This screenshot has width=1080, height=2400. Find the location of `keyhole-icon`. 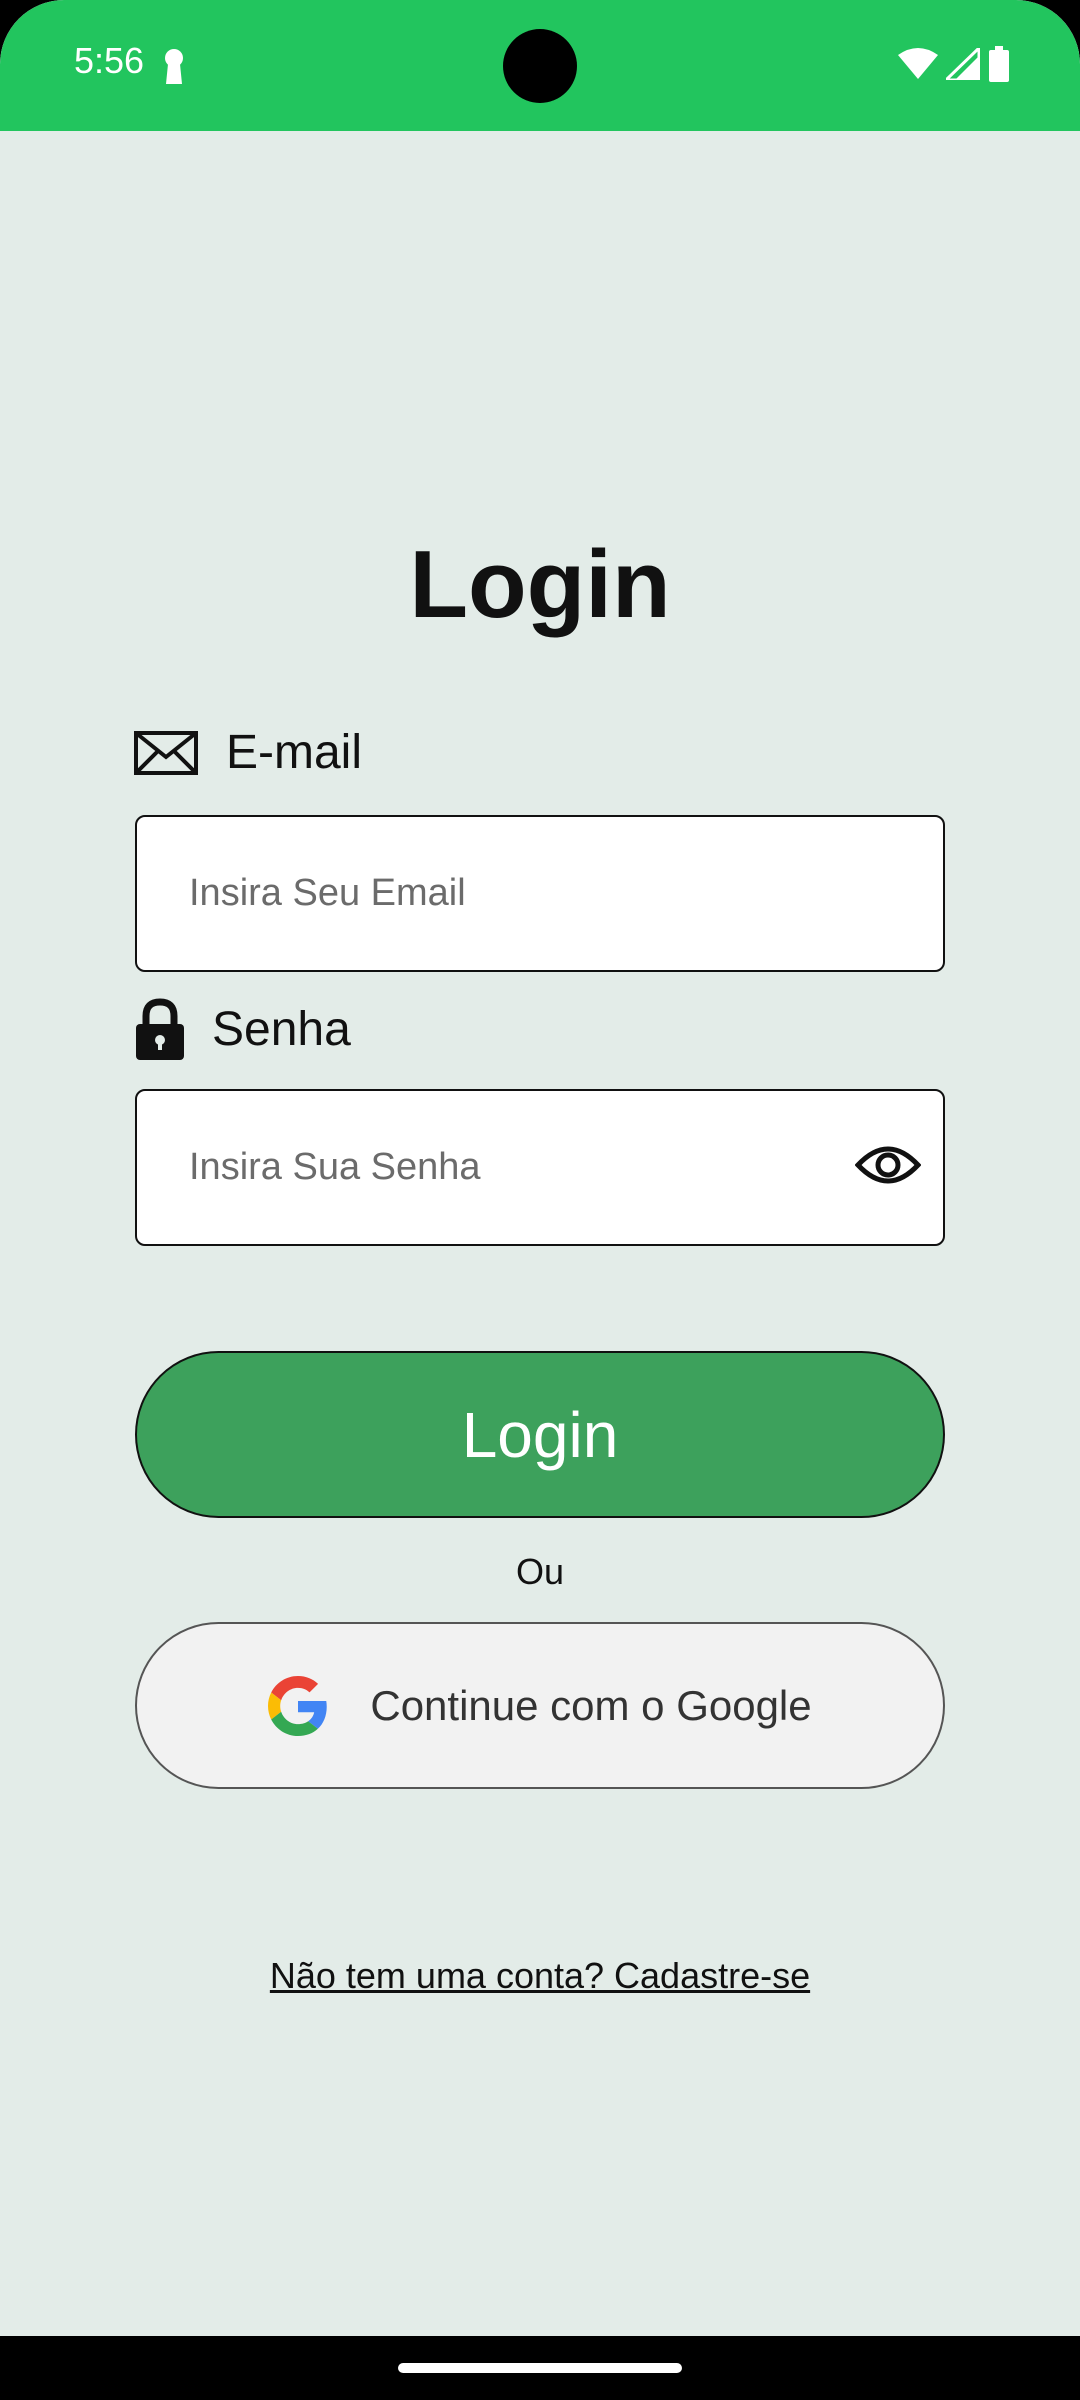

keyhole-icon is located at coordinates (174, 66).